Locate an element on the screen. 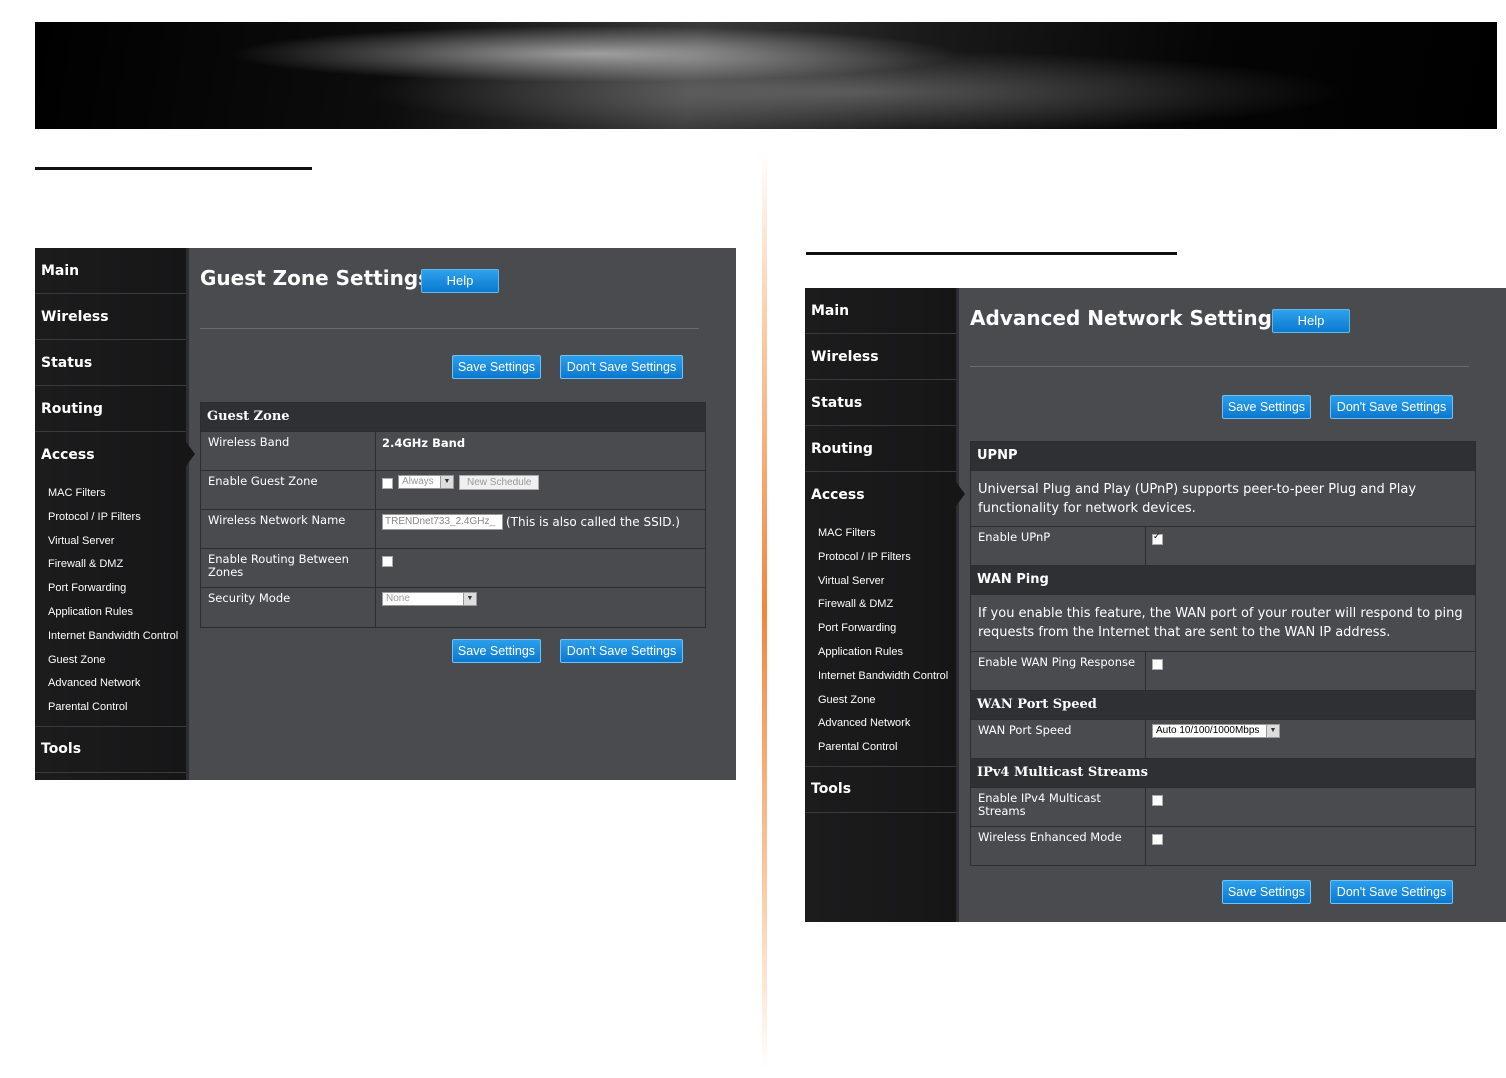 The image size is (1506, 1078). row-value: 2.4GHz Band is located at coordinates (423, 451).